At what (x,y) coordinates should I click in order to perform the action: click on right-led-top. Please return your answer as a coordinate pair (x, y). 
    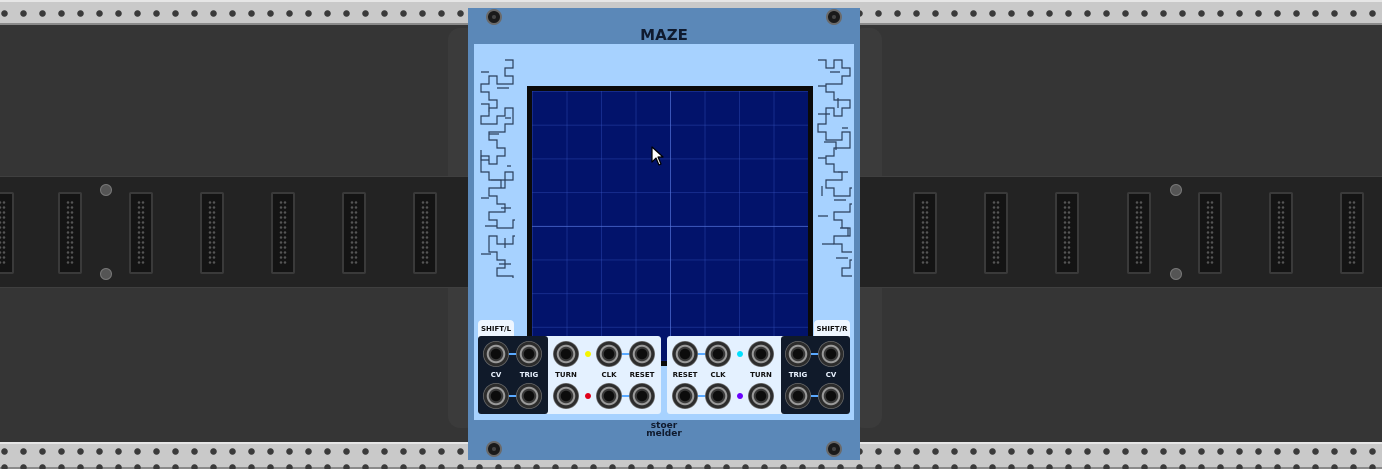
    Looking at the image, I should click on (740, 354).